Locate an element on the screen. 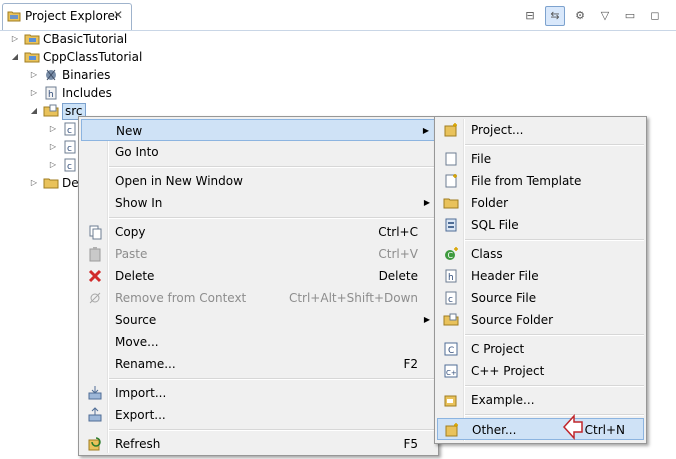  filters-button: ⚙ is located at coordinates (580, 16).